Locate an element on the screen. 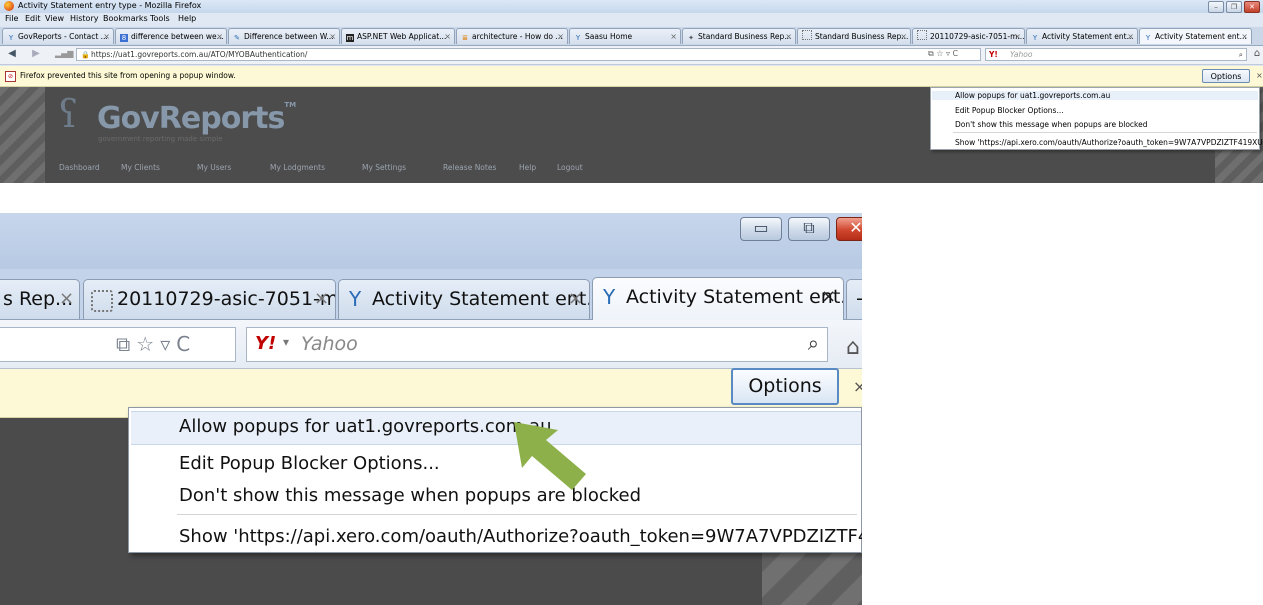 The width and height of the screenshot is (1263, 605). menu-view: View is located at coordinates (54, 18).